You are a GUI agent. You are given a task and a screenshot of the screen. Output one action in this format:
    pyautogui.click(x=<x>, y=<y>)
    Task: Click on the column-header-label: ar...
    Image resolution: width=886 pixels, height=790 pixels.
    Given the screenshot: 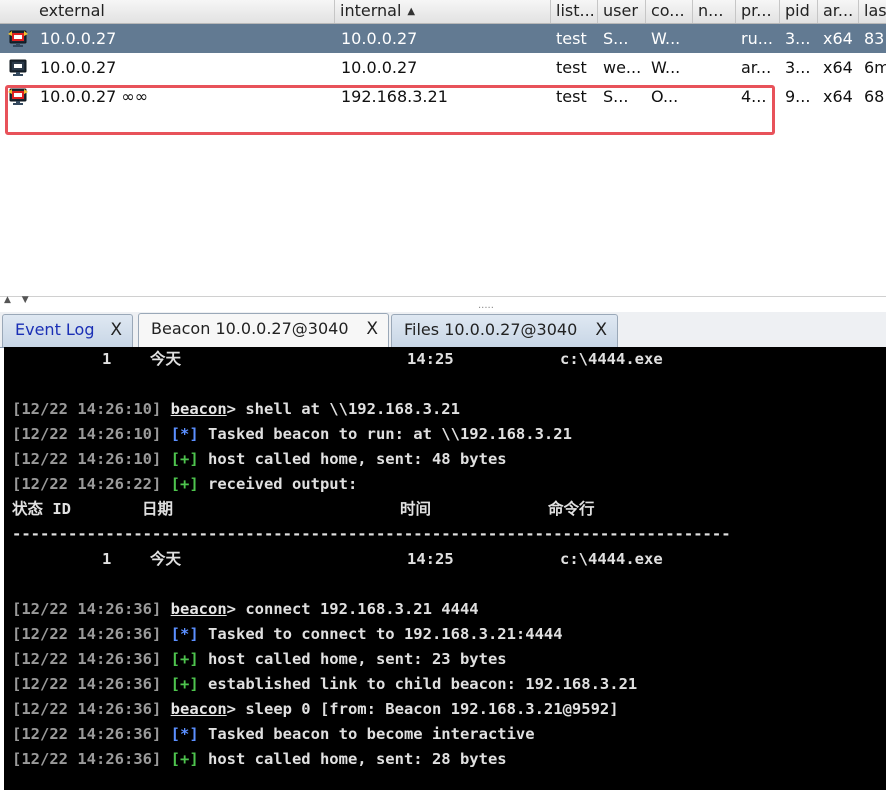 What is the action you would take?
    pyautogui.click(x=838, y=10)
    